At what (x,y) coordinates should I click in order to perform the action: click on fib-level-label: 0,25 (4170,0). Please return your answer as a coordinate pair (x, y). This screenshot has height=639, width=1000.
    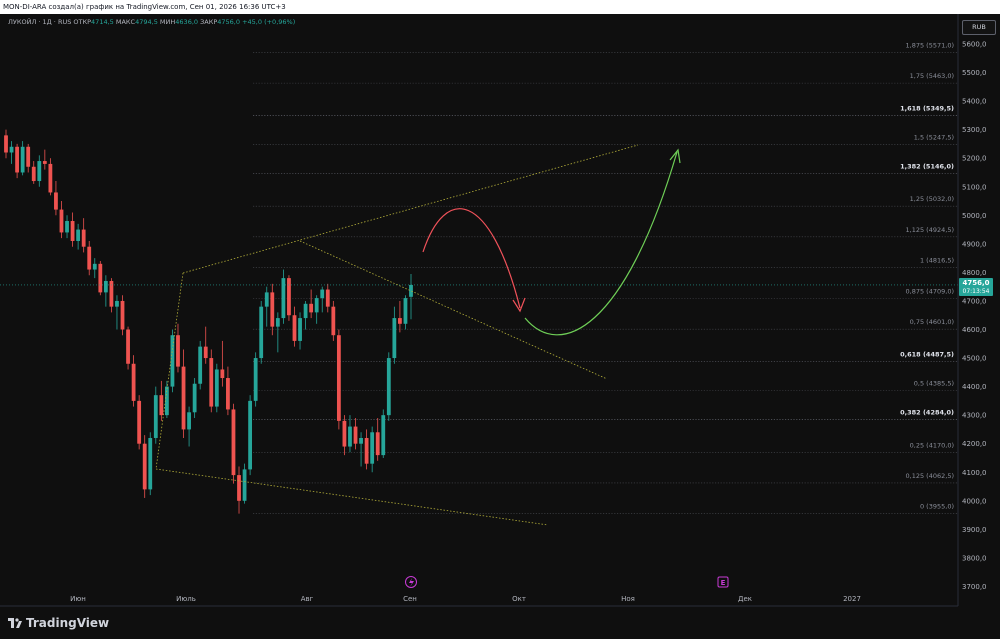
    Looking at the image, I should click on (932, 445).